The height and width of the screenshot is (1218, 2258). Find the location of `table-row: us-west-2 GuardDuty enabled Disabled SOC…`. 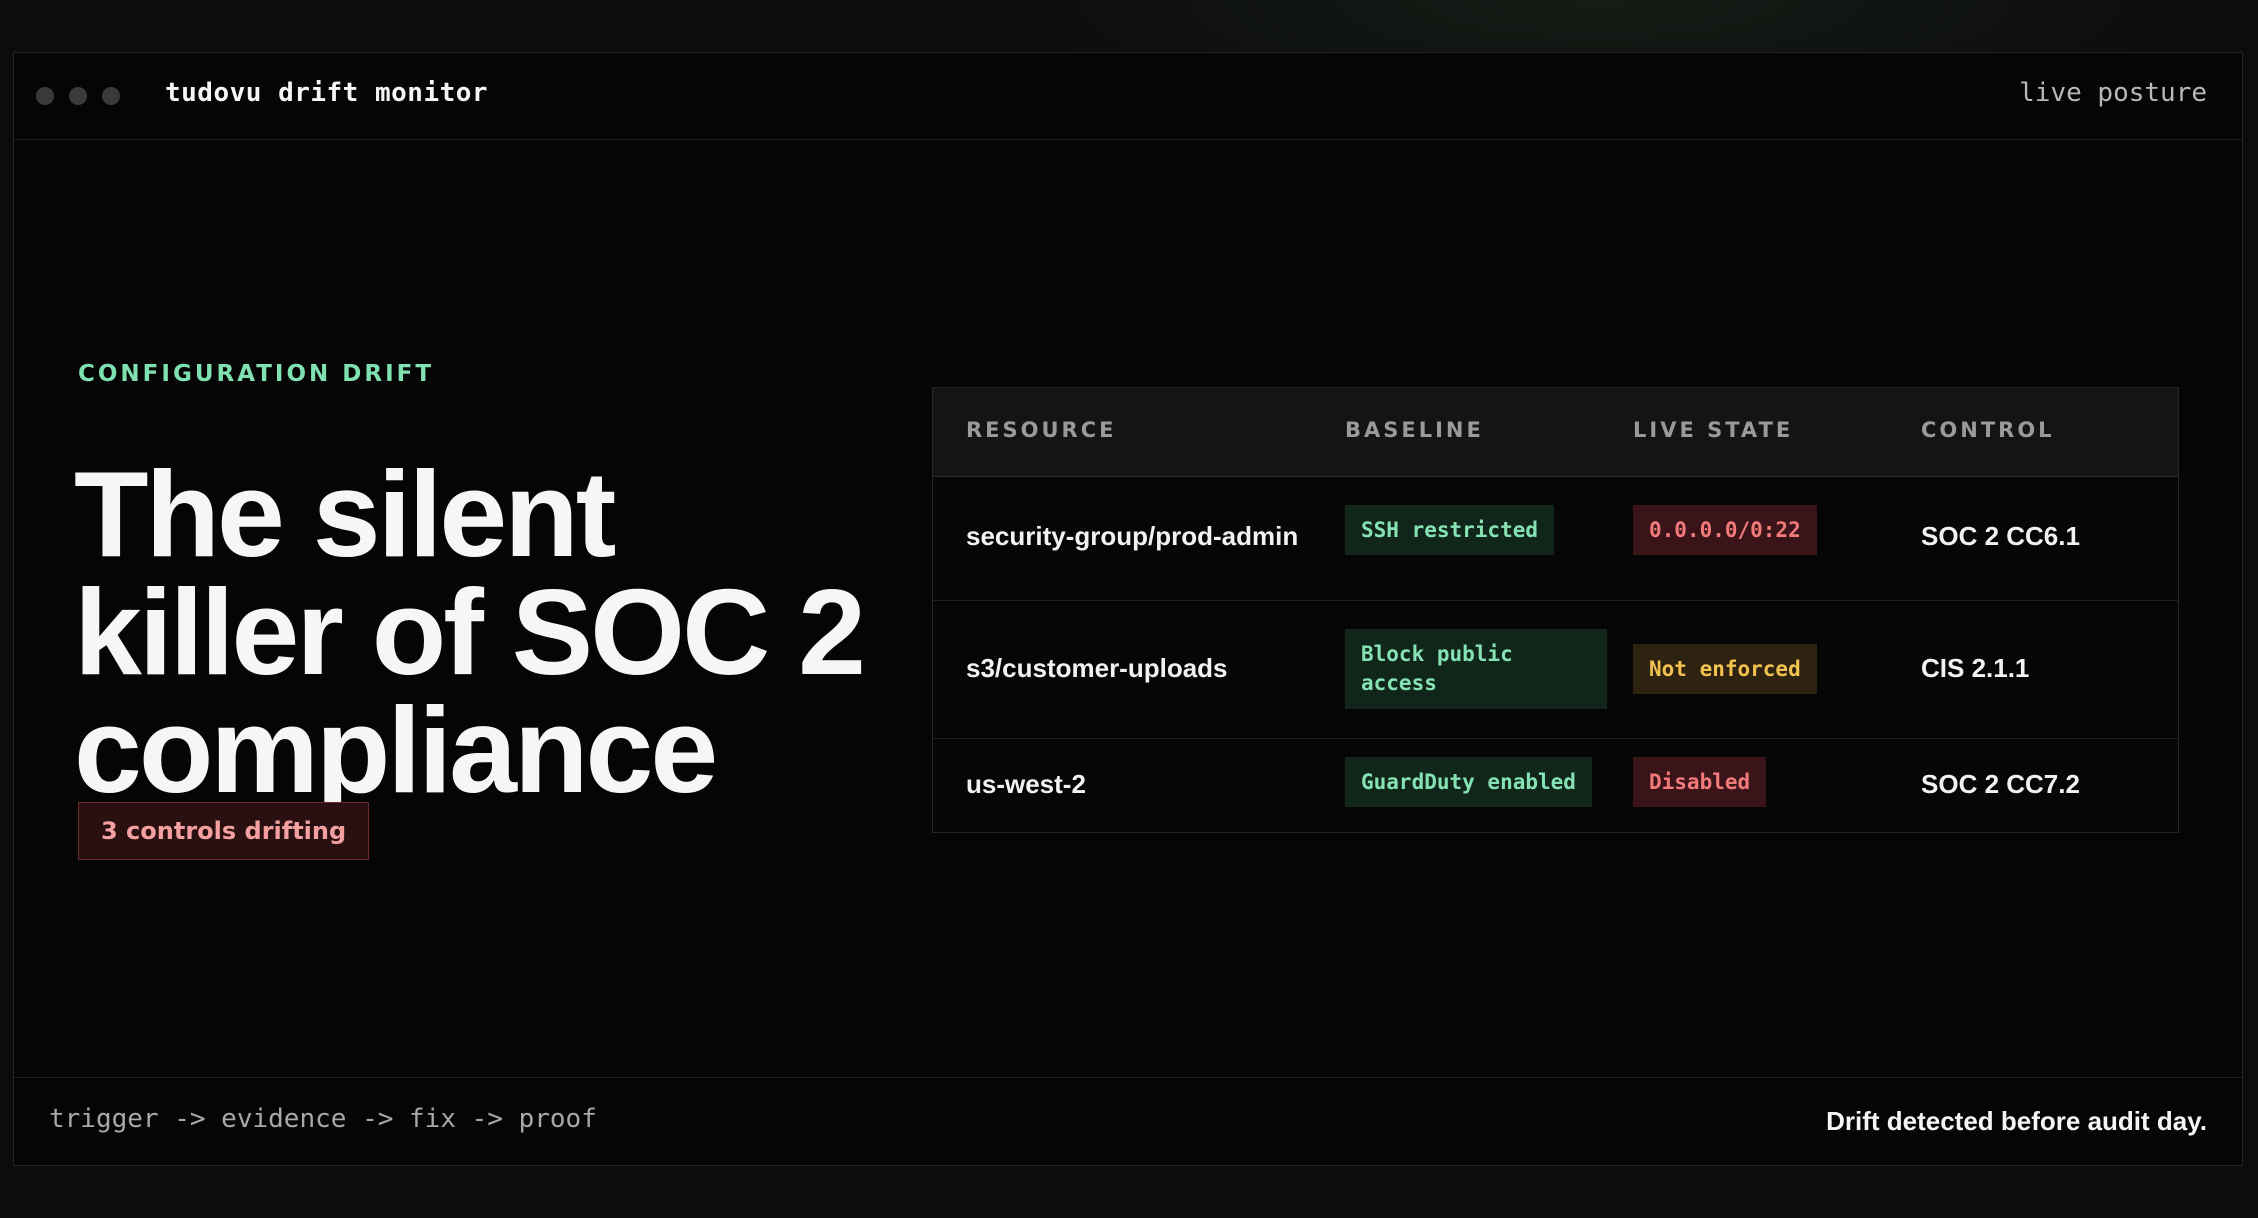

table-row: us-west-2 GuardDuty enabled Disabled SOC… is located at coordinates (1555, 786).